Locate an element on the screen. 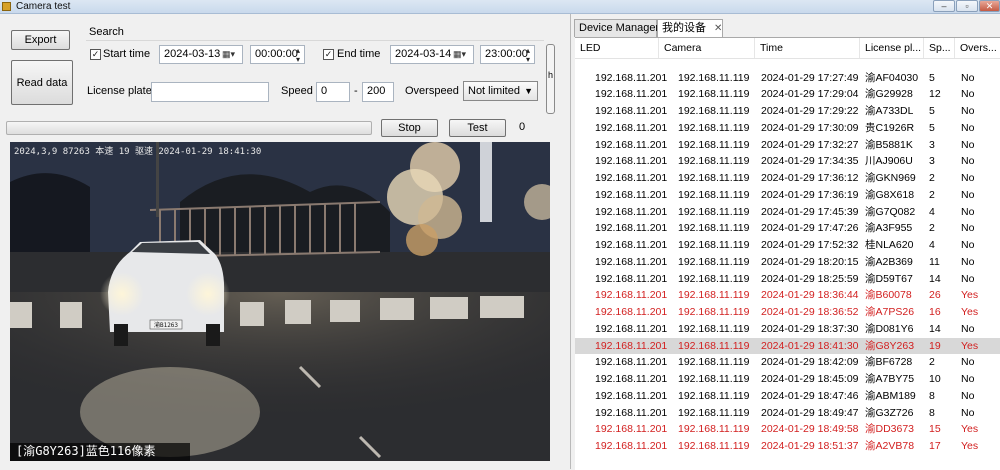 This screenshot has width=1000, height=470. cell-time: 2024-01-29 18:41:30 is located at coordinates (810, 345).